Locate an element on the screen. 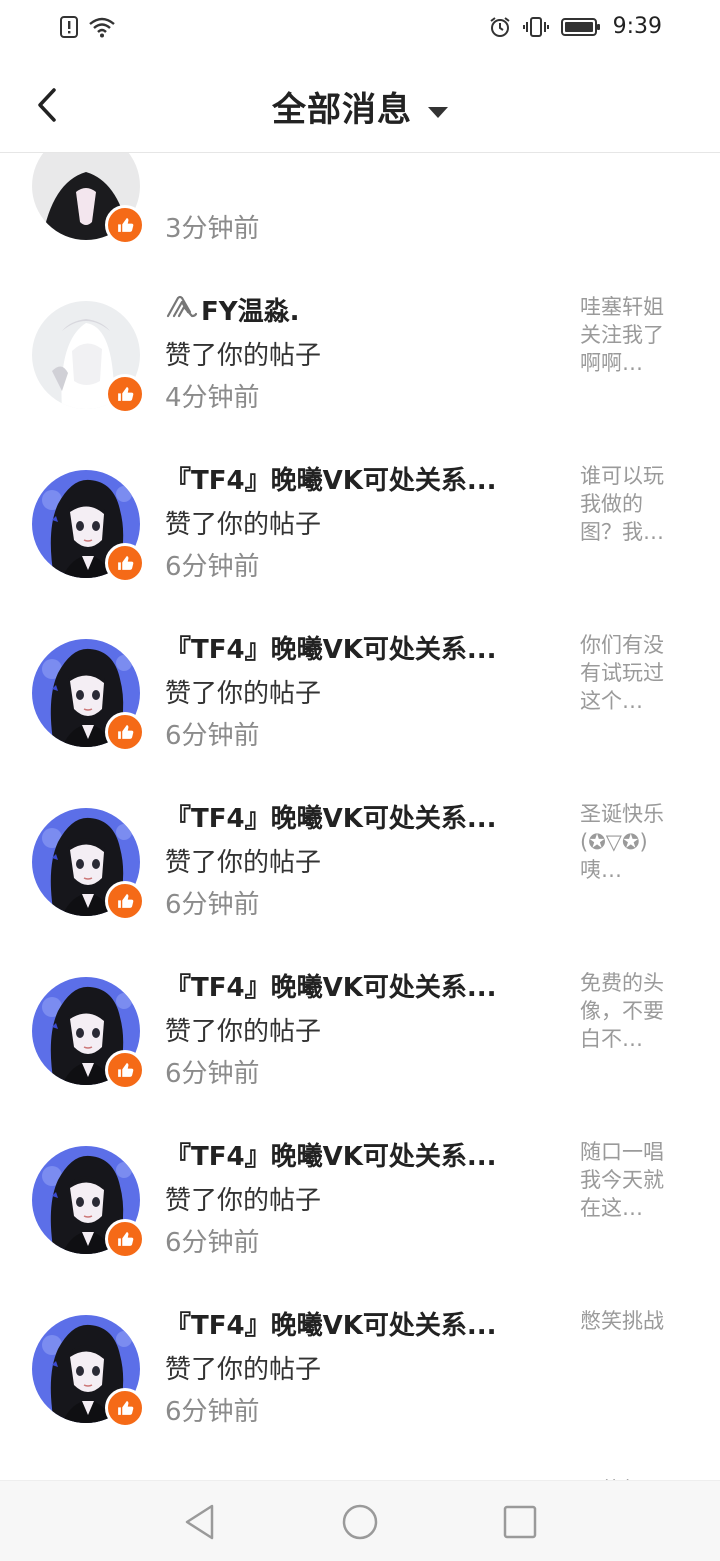  app-header: 全部消息 is located at coordinates (360, 105).